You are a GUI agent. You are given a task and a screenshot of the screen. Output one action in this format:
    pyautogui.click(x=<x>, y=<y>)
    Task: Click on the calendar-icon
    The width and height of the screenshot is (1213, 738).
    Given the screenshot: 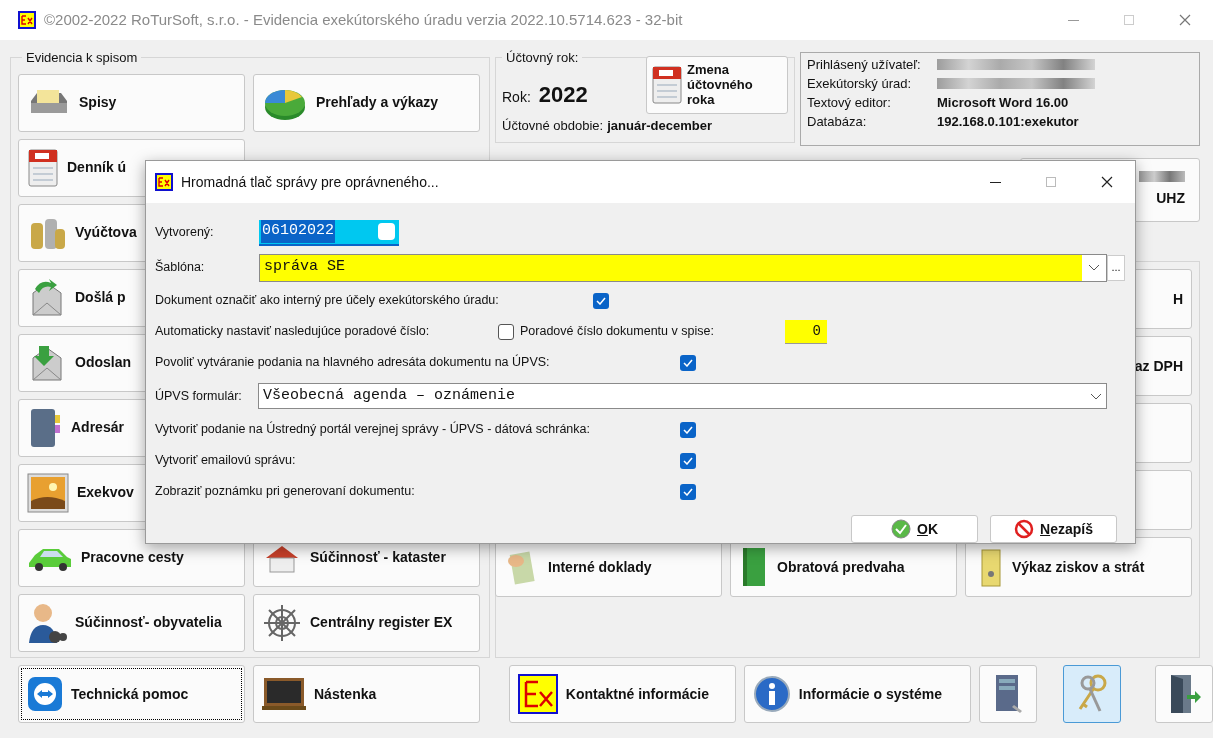 What is the action you would take?
    pyautogui.click(x=43, y=167)
    